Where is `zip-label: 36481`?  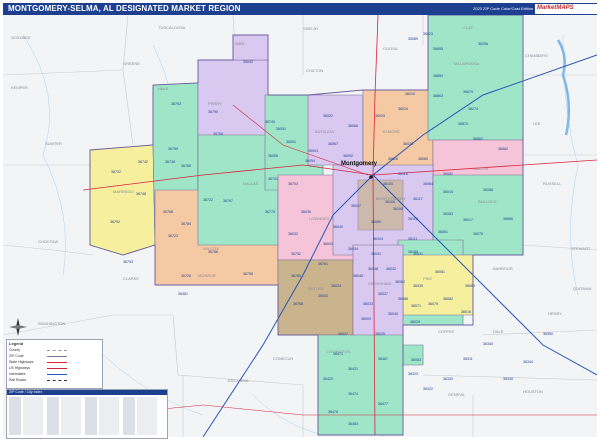 zip-label: 36481 is located at coordinates (183, 294).